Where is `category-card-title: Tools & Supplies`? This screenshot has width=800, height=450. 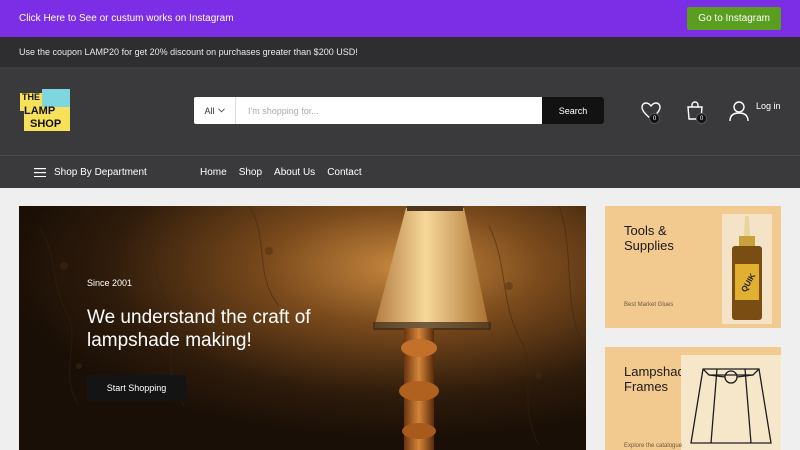 category-card-title: Tools & Supplies is located at coordinates (649, 238).